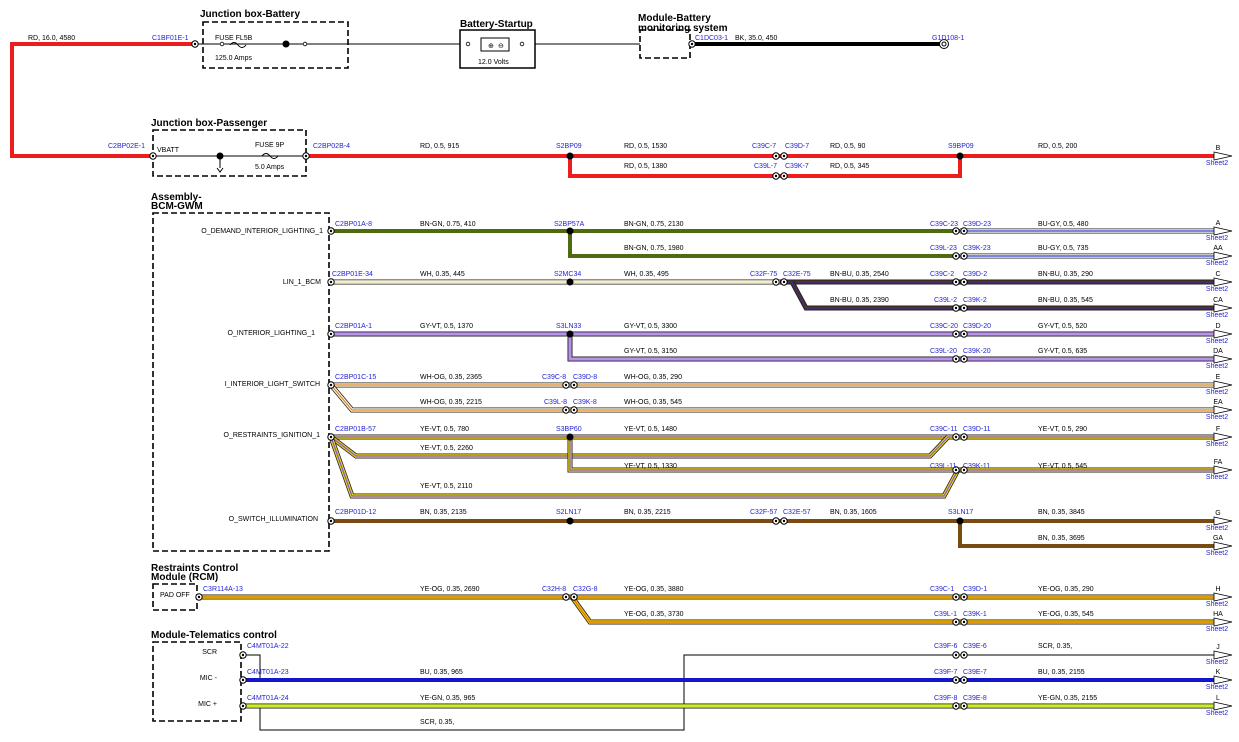 The image size is (1239, 742). I want to click on connector-label: C39K-7, so click(797, 166).